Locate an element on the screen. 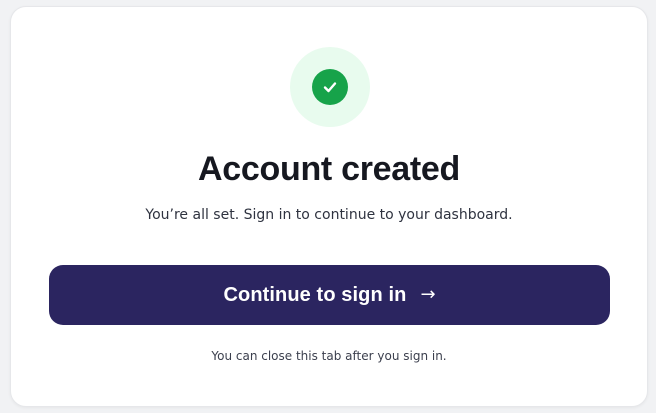 Image resolution: width=656 pixels, height=413 pixels. arrow-right-icon: → is located at coordinates (428, 294).